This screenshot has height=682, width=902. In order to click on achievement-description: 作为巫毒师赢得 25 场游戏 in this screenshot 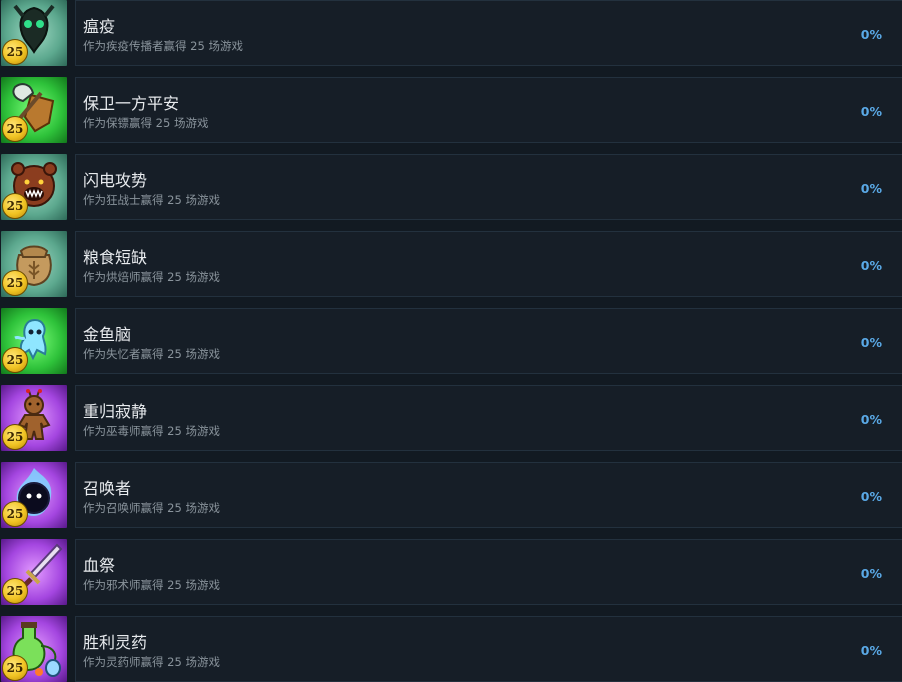, I will do `click(151, 431)`.